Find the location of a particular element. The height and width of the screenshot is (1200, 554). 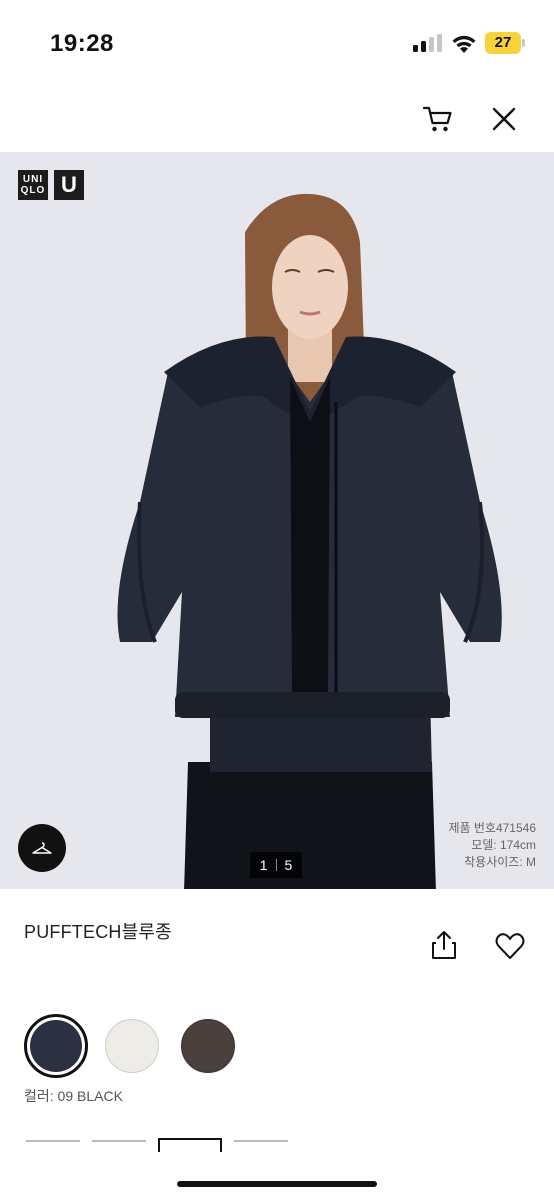

pager-divider is located at coordinates (276, 865).